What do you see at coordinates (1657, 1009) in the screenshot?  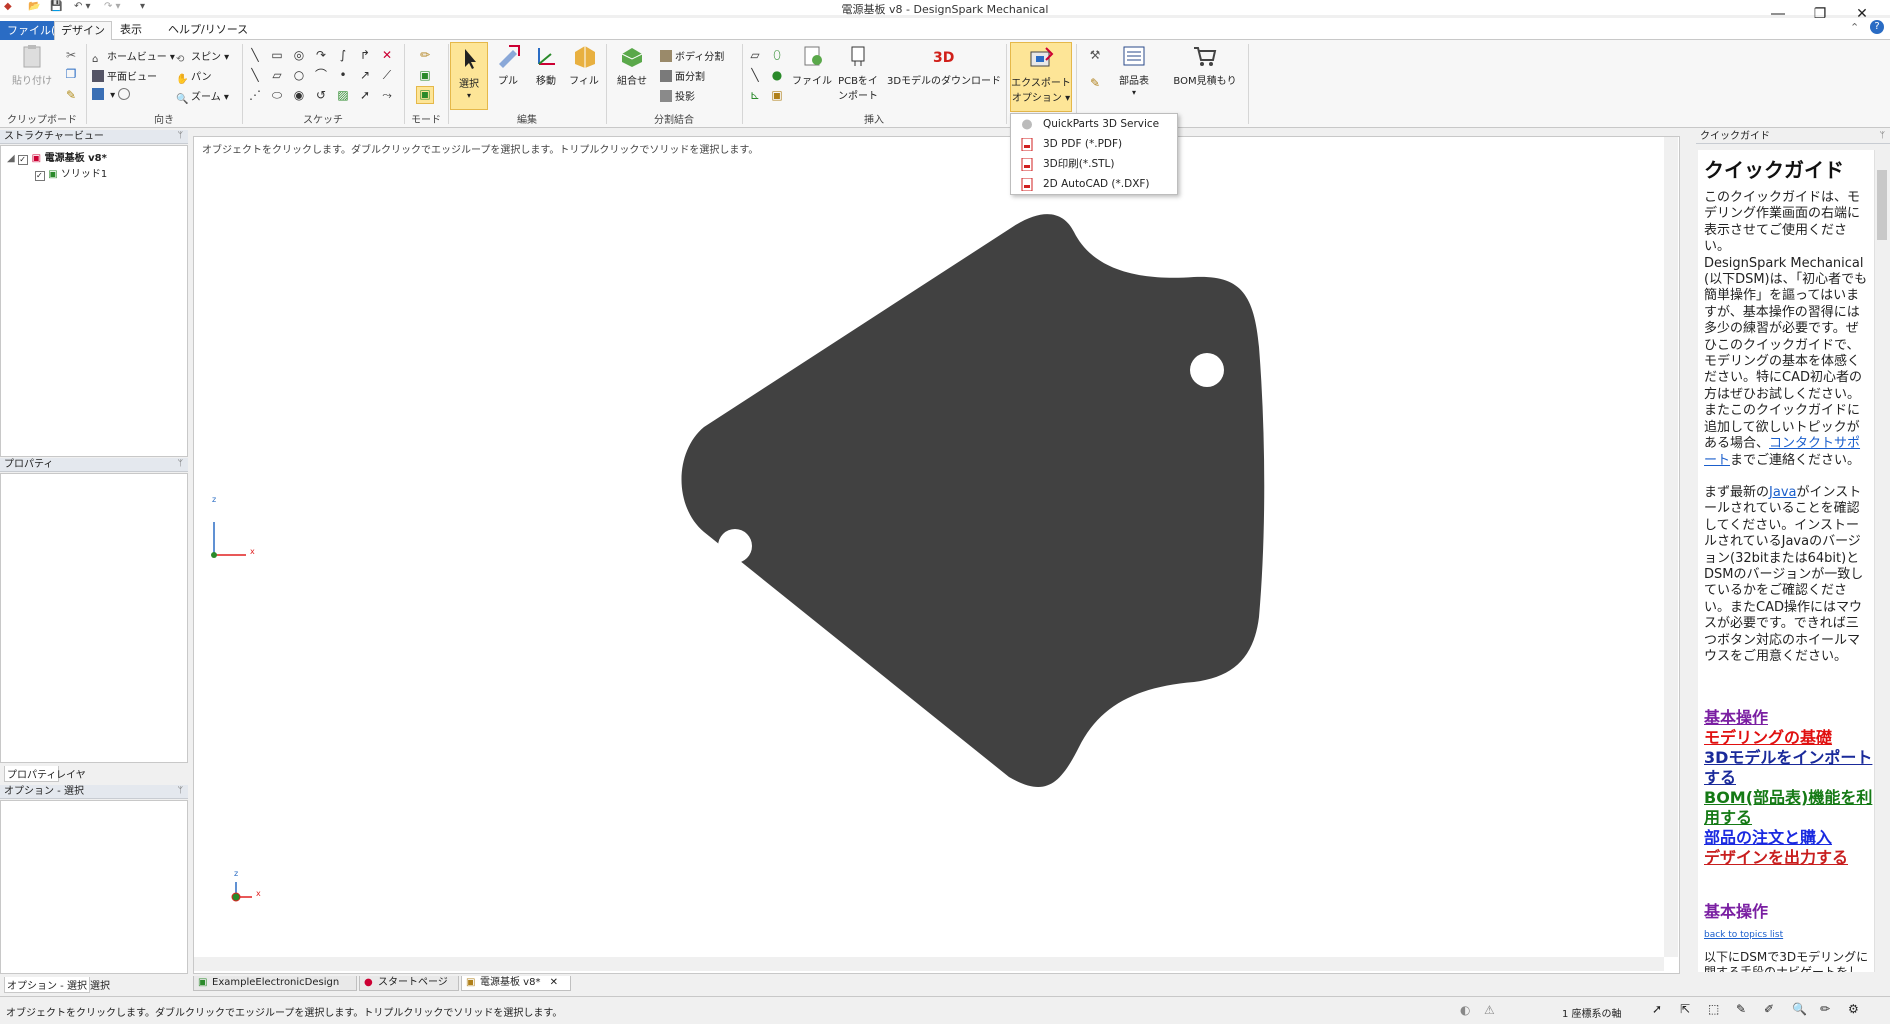 I see `status-select-icon: ➚` at bounding box center [1657, 1009].